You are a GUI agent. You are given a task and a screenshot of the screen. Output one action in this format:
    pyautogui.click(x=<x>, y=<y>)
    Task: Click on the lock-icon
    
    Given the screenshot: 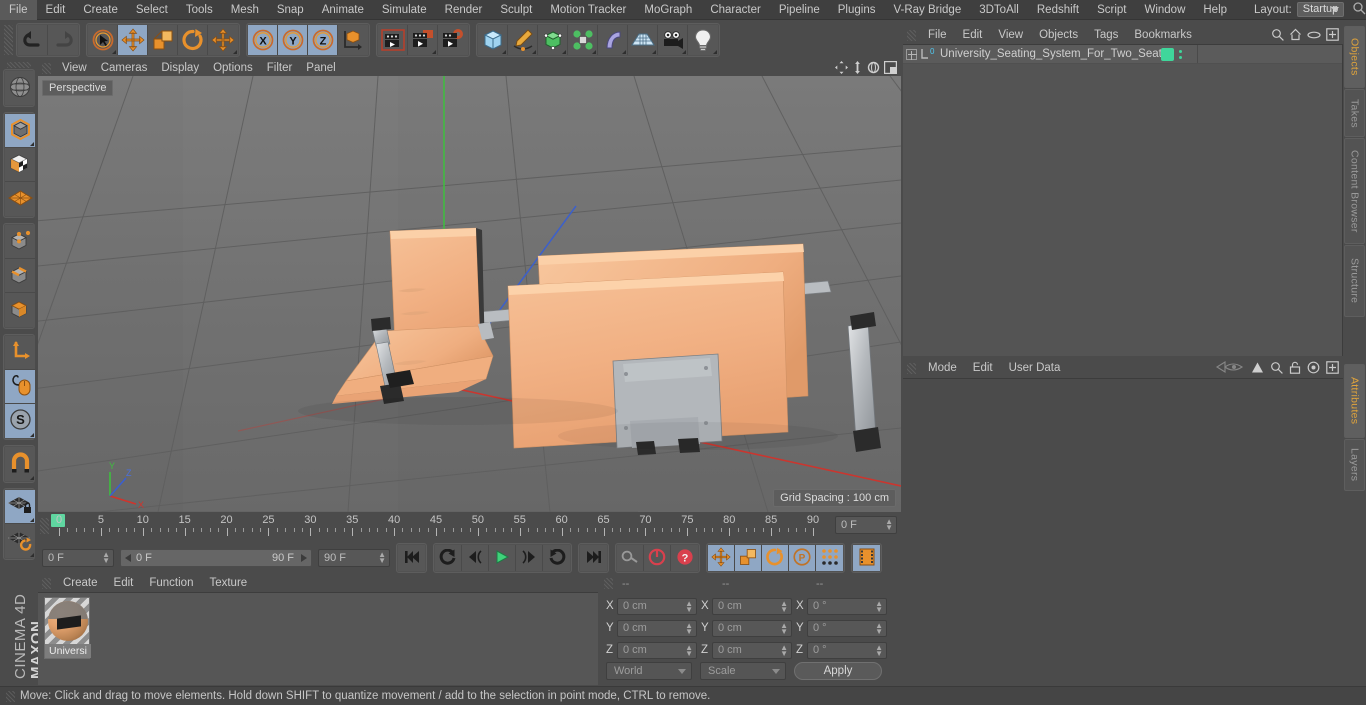 What is the action you would take?
    pyautogui.click(x=1295, y=369)
    